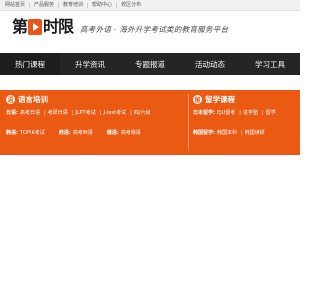  What do you see at coordinates (73, 5) in the screenshot?
I see `top-link-training: 教育培训` at bounding box center [73, 5].